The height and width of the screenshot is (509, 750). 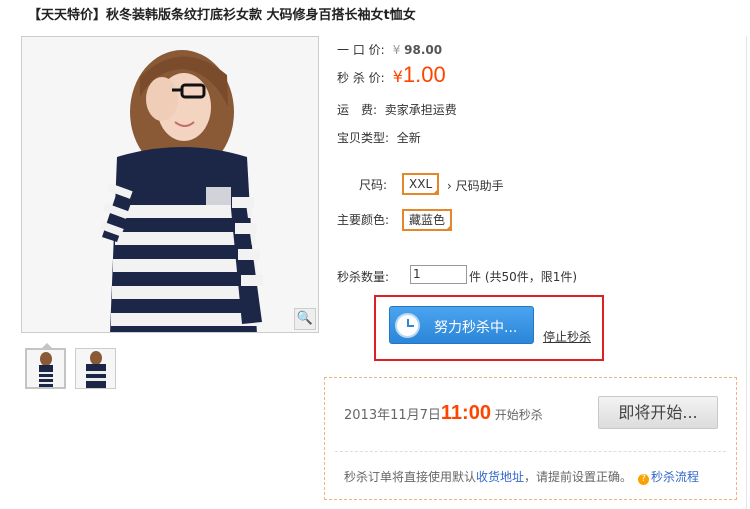 I want to click on condition-row: 宝贝类型: 全新, so click(x=379, y=137).